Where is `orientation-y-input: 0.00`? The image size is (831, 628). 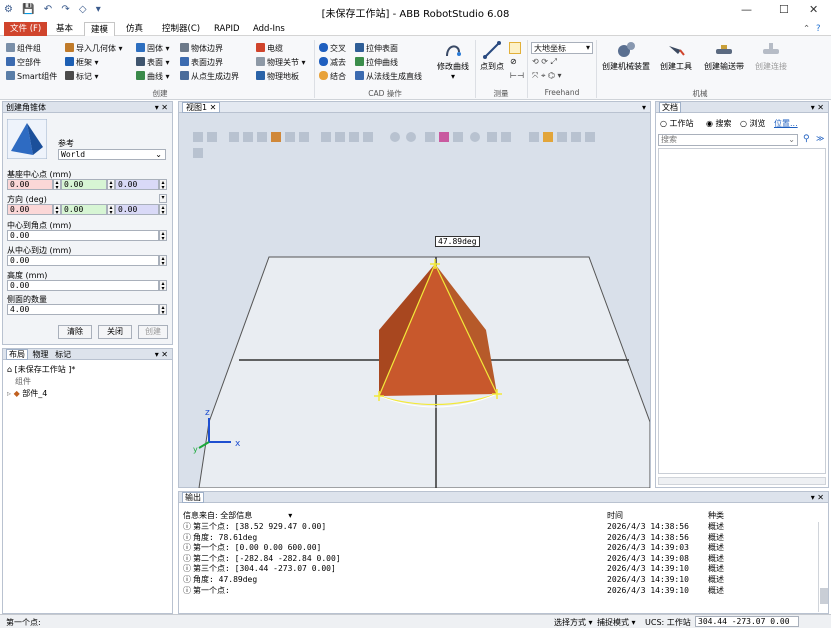 orientation-y-input: 0.00 is located at coordinates (84, 209).